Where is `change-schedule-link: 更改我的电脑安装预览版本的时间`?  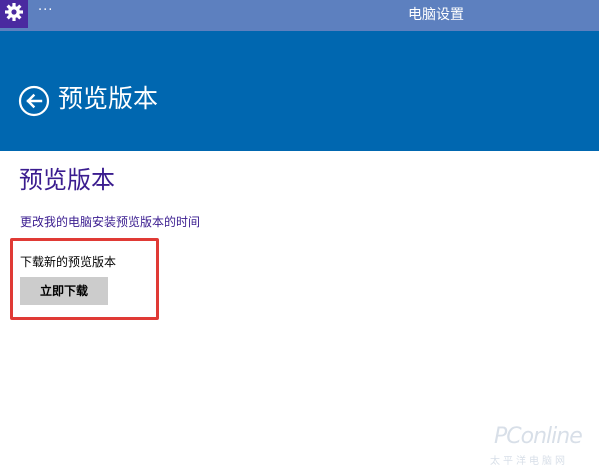
change-schedule-link: 更改我的电脑安装预览版本的时间 is located at coordinates (110, 222).